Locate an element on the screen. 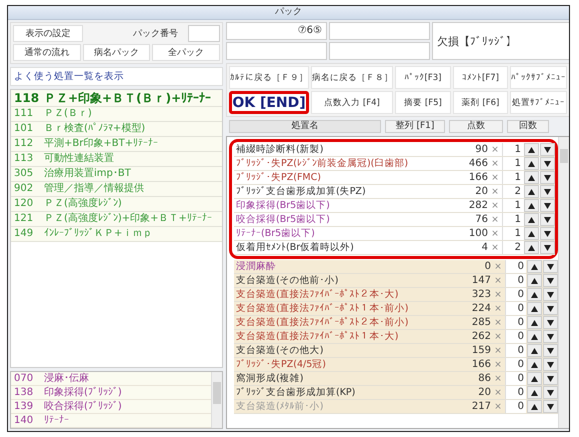 This screenshot has height=437, width=579. procedure-row: ﾌﾞﾘｯｼﾞ･失PZ(4/5冠) 166 × 0 is located at coordinates (396, 365).